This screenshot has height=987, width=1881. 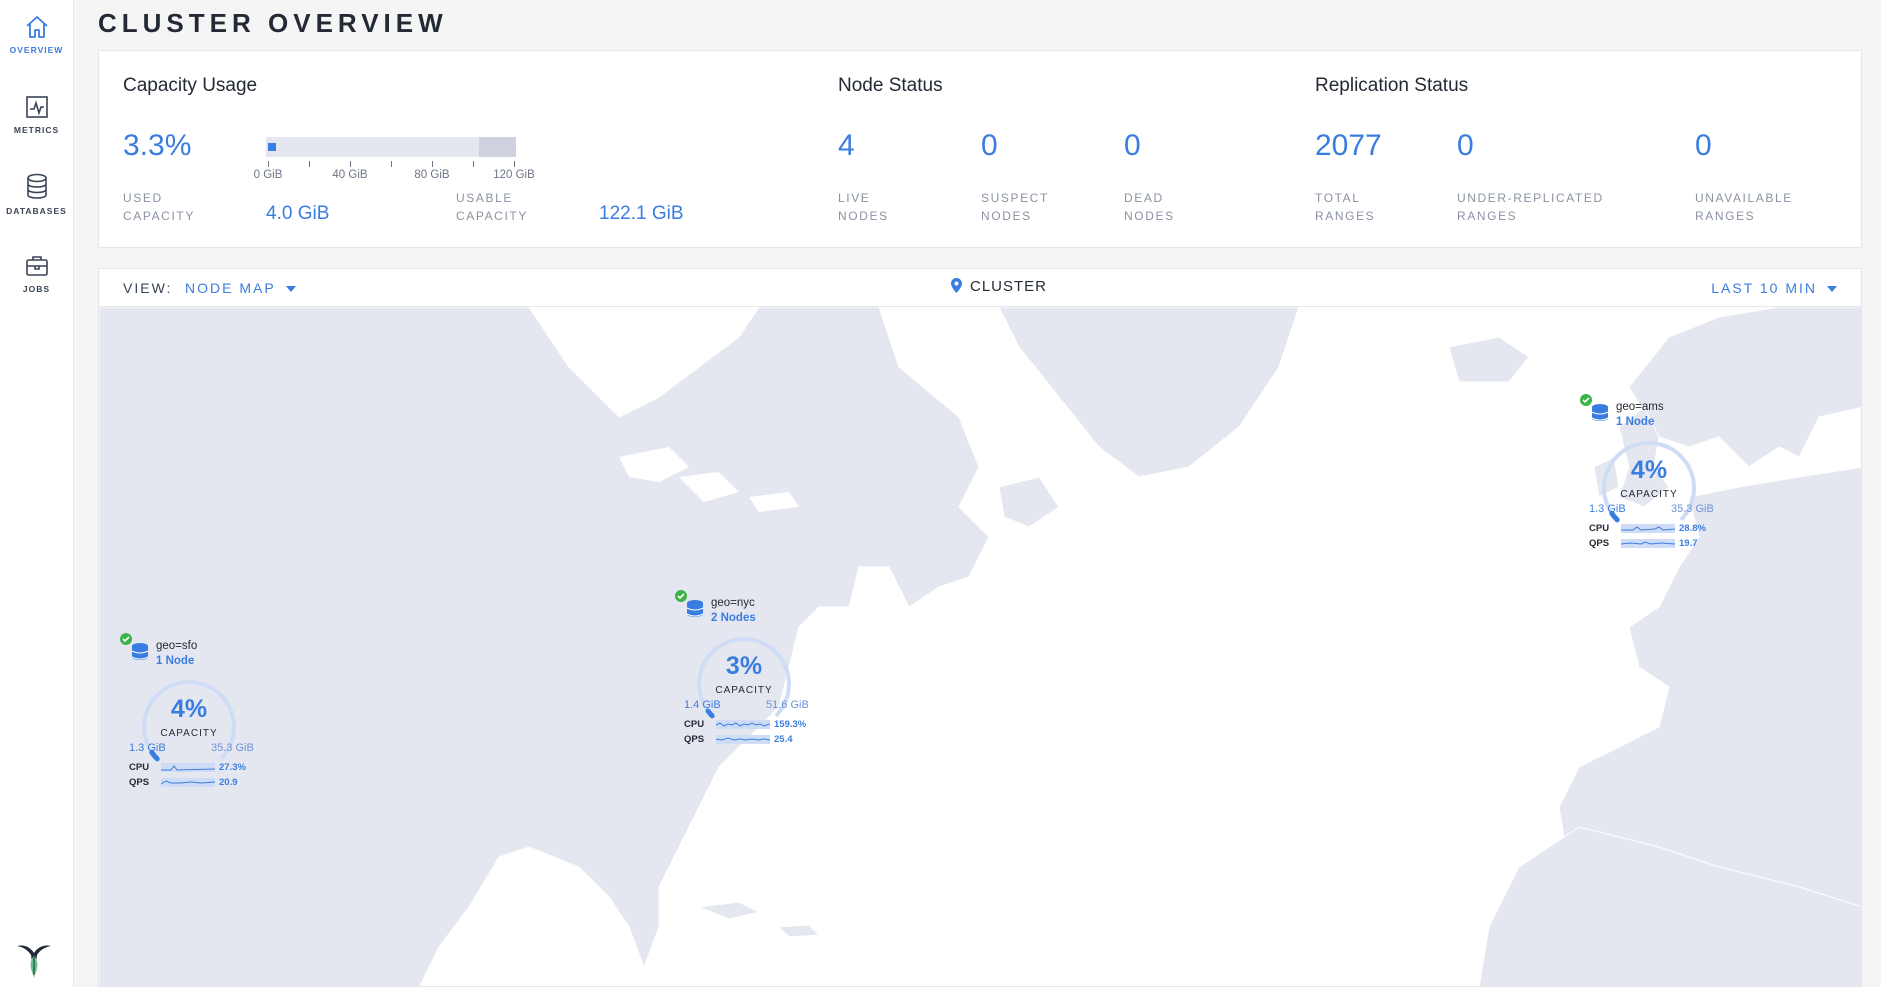 I want to click on sidebar-item-jobs: JOBS, so click(x=36, y=273).